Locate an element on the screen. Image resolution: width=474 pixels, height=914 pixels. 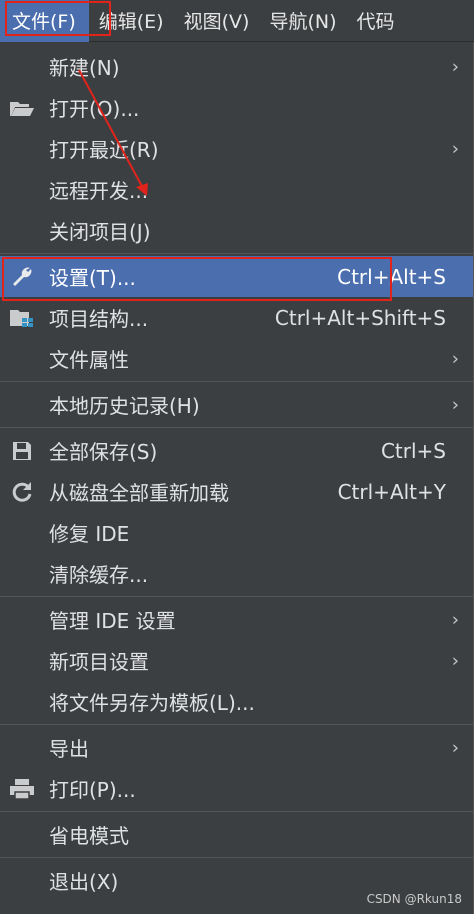
menu-item-label: 从磁盘全部重新加载 is located at coordinates (139, 493).